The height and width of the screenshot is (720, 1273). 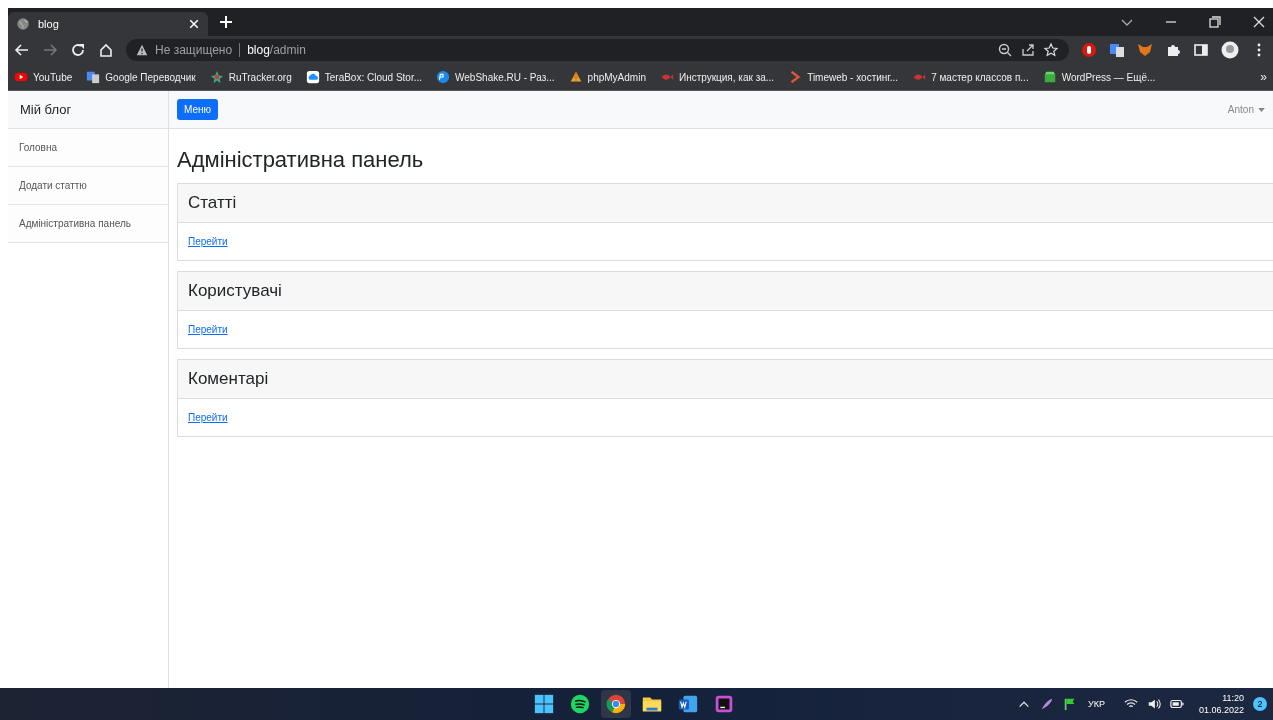 What do you see at coordinates (1005, 50) in the screenshot?
I see `zoom-icon` at bounding box center [1005, 50].